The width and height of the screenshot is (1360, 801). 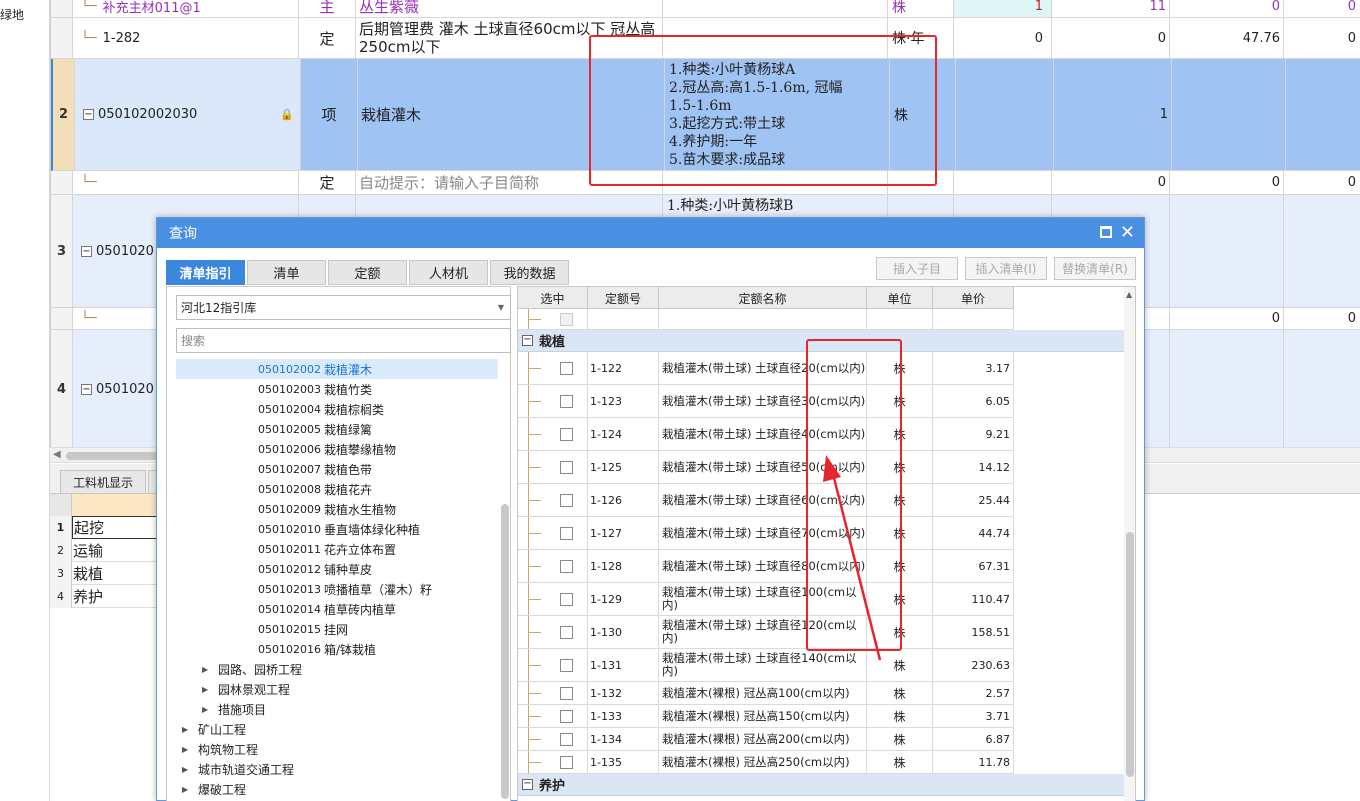 I want to click on tree-group: ▶ 爆破工程, so click(x=337, y=789).